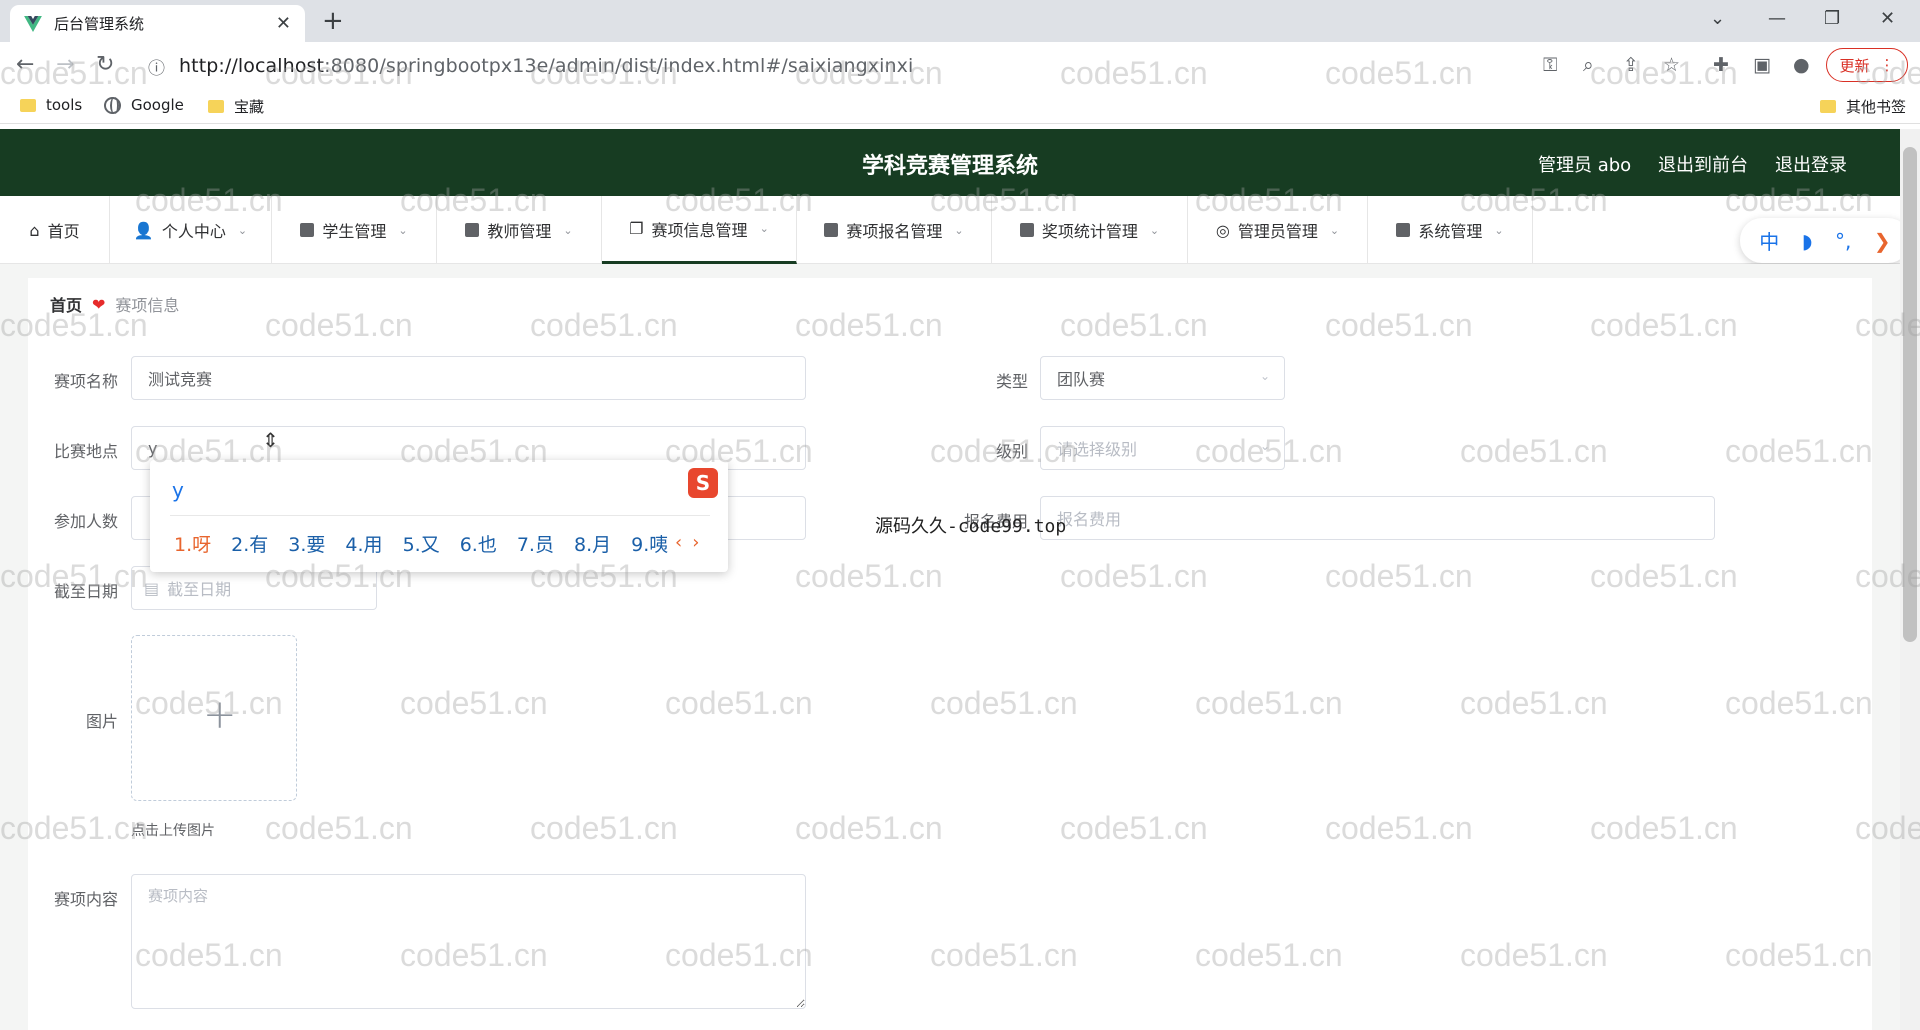  I want to click on site-info-icon: ⓘ, so click(156, 66).